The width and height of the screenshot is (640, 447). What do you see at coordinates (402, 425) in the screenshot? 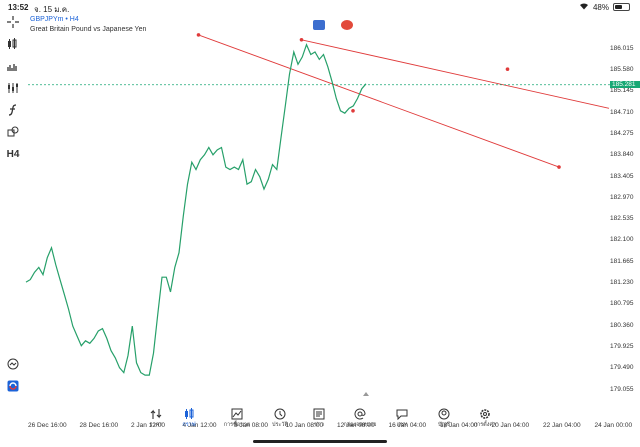
I see `nav-label: แชท` at bounding box center [402, 425].